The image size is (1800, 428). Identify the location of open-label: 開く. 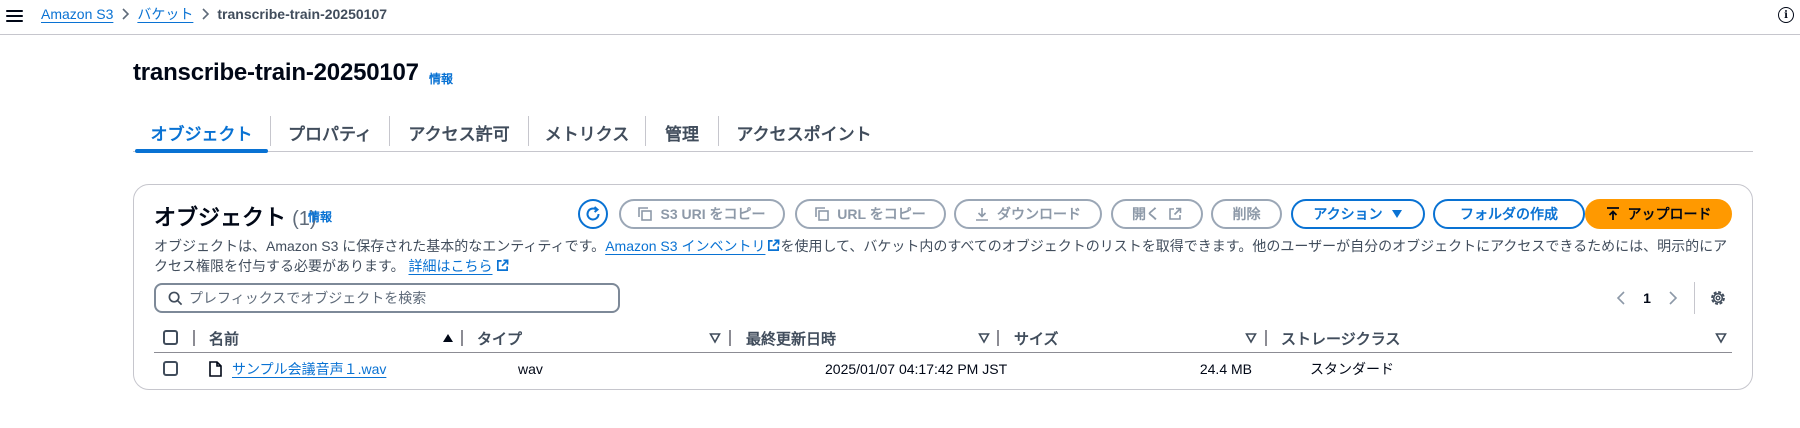
(1146, 214).